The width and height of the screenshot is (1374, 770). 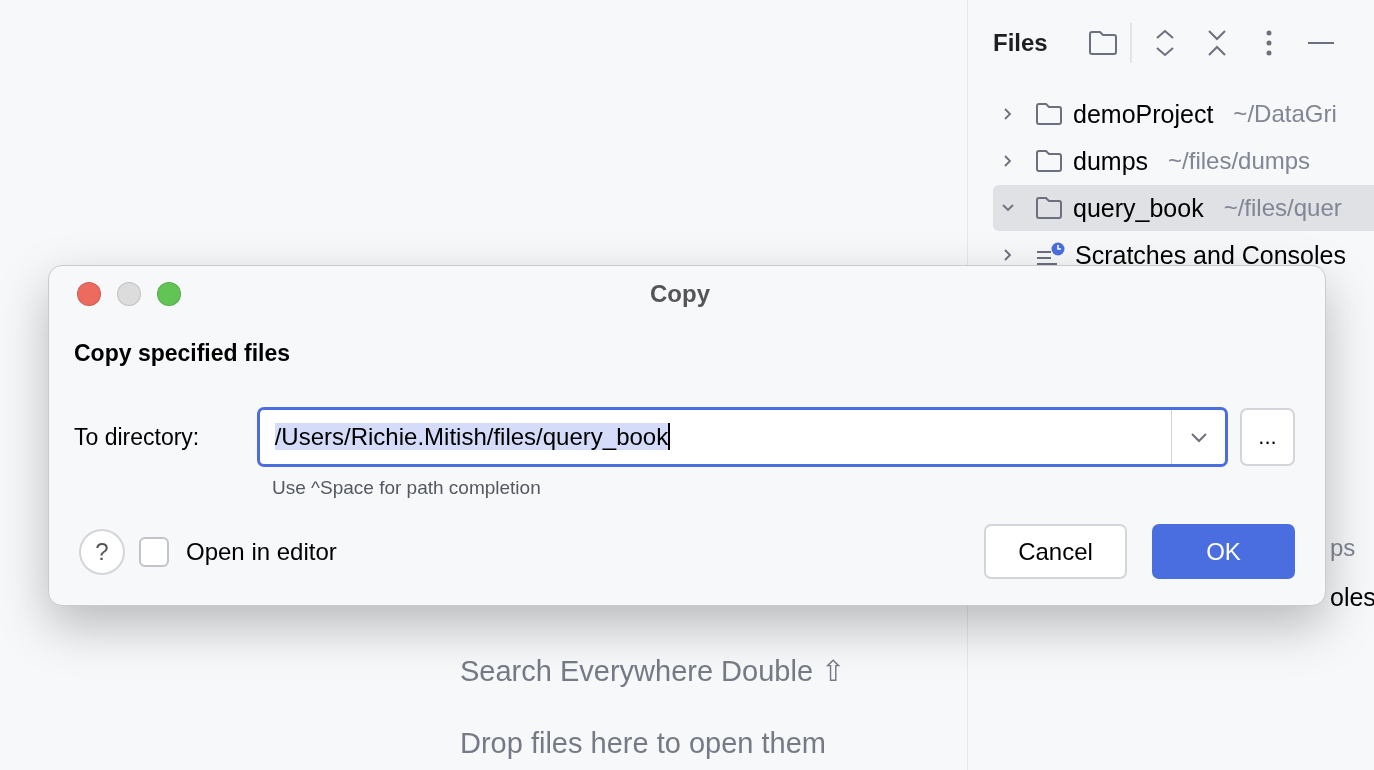 What do you see at coordinates (89, 293) in the screenshot?
I see `close-window-button` at bounding box center [89, 293].